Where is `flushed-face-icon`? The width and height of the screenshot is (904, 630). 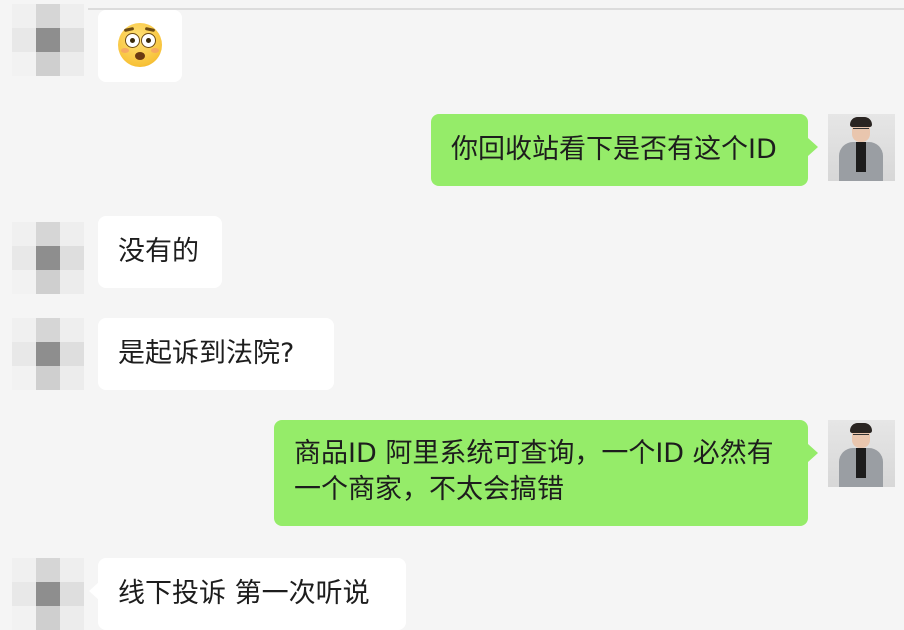
flushed-face-icon is located at coordinates (140, 45).